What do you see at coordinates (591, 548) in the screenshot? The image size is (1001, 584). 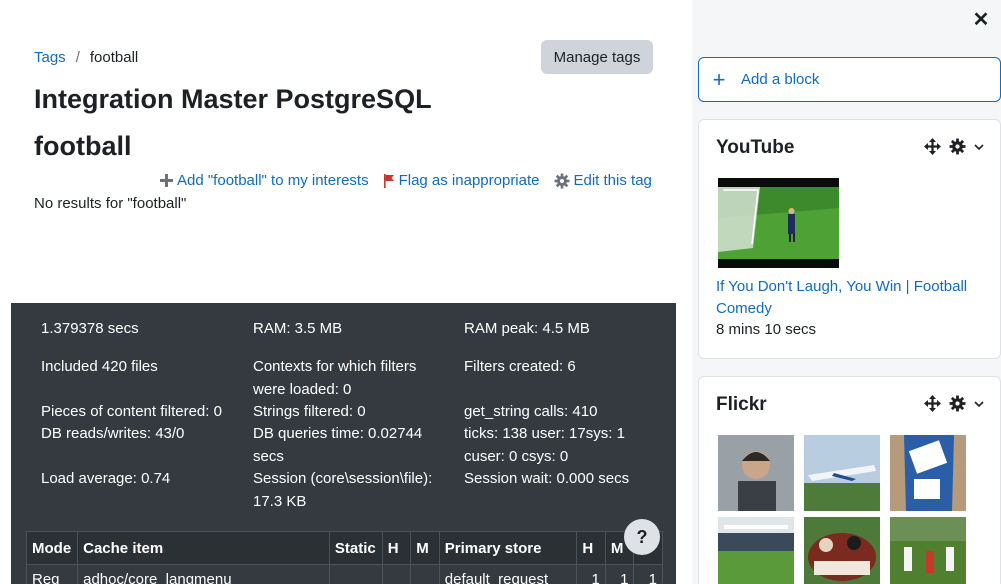 I see `col-store-hits: H` at bounding box center [591, 548].